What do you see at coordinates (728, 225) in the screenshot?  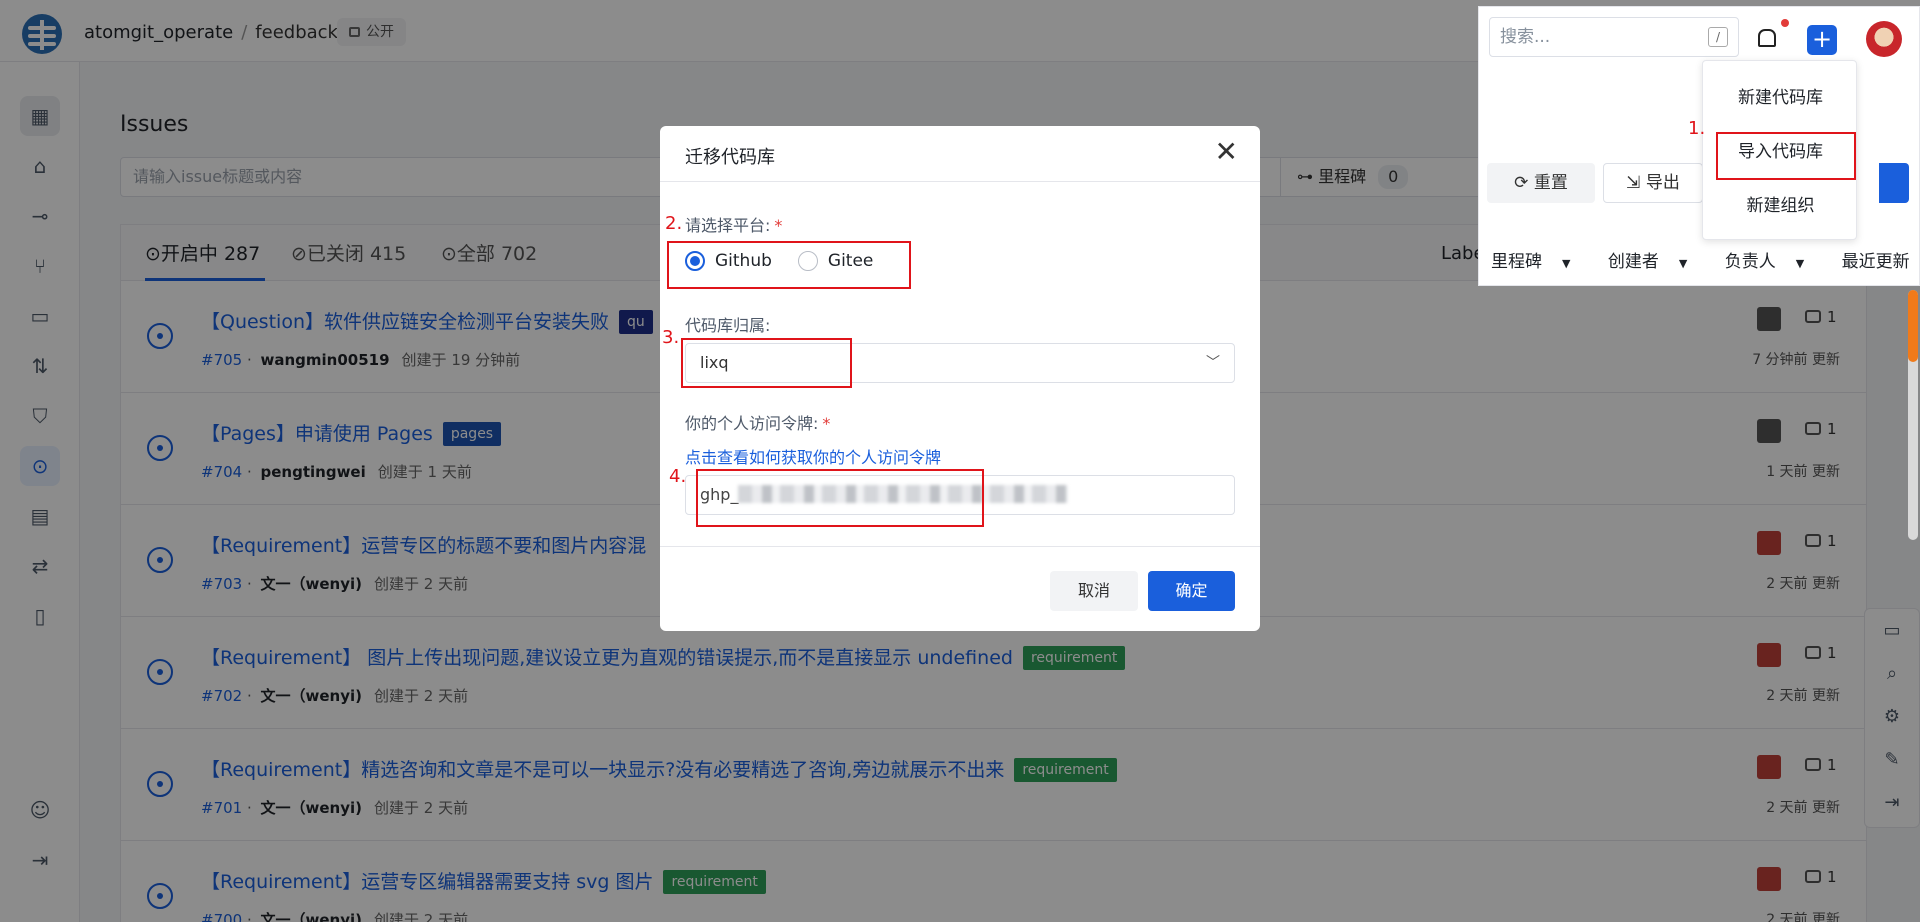 I see `platform-label-text: 请选择平台:` at bounding box center [728, 225].